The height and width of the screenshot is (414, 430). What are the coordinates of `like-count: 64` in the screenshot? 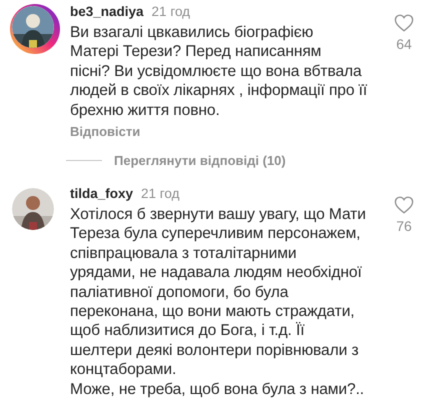 It's located at (404, 44).